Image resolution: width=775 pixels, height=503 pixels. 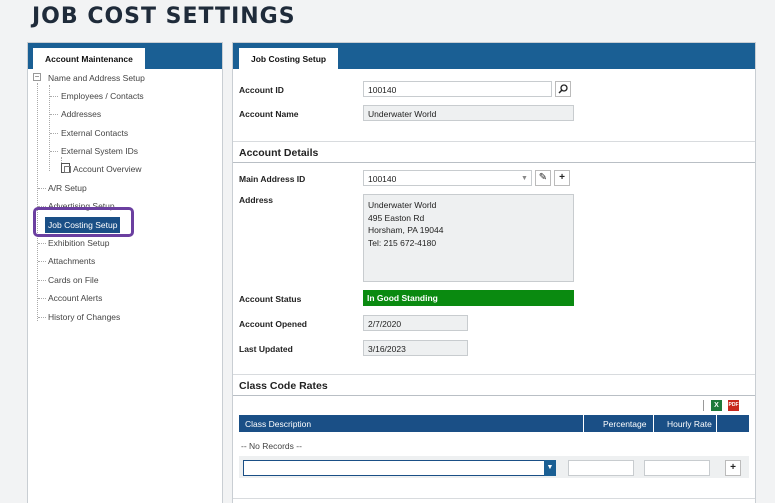 I want to click on last-updated-field: 3/16/2023, so click(x=415, y=348).